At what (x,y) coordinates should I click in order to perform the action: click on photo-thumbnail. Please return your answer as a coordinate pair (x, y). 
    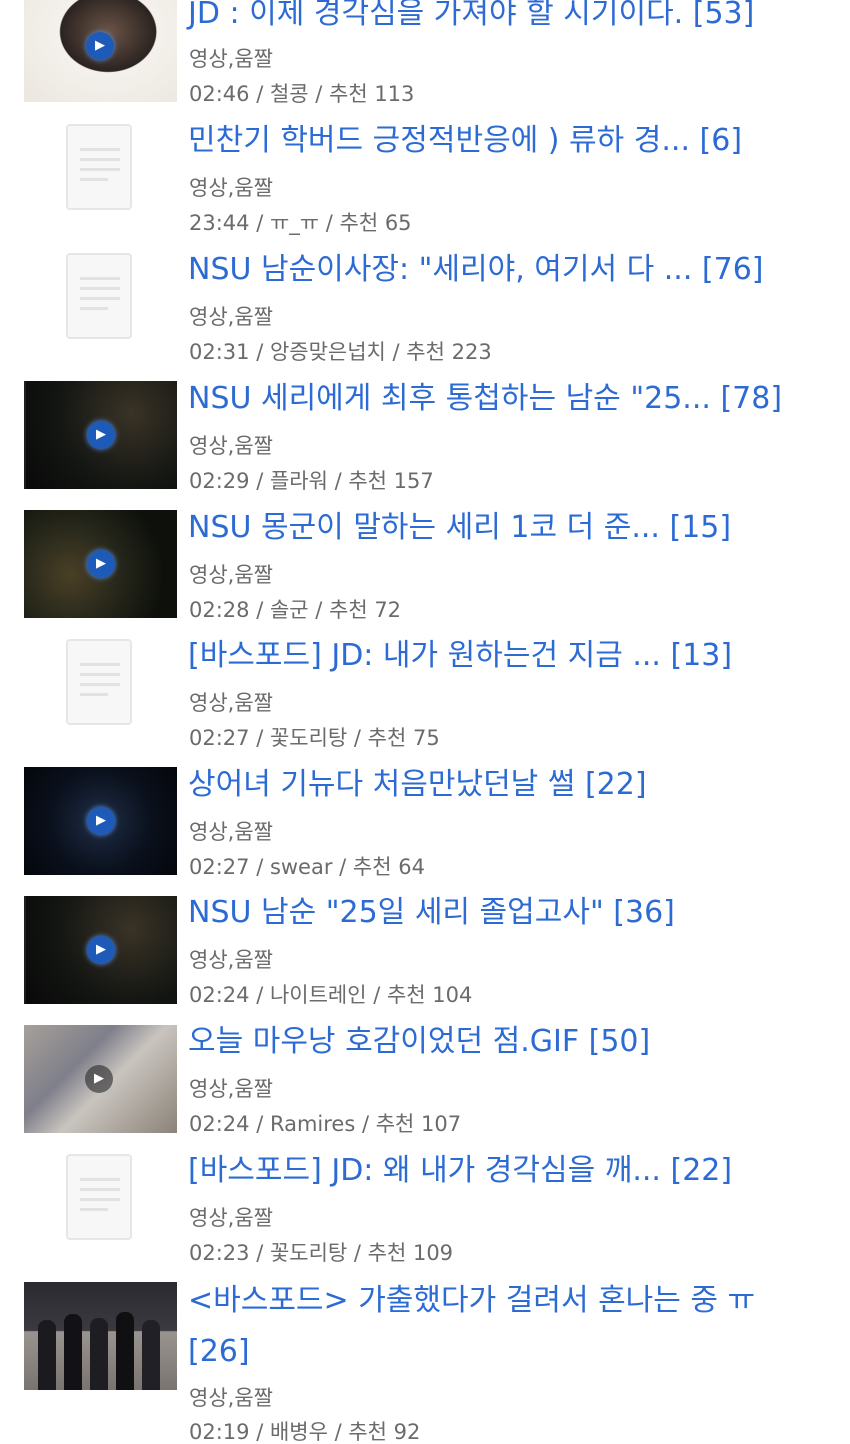
    Looking at the image, I should click on (100, 1336).